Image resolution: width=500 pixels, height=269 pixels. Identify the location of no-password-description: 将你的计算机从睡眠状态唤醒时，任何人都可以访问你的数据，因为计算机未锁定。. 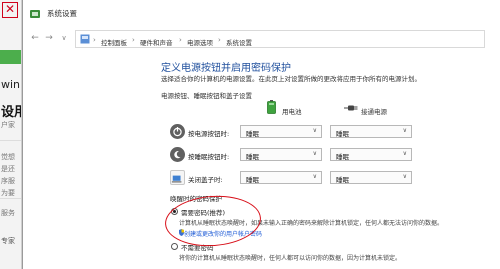
(290, 258).